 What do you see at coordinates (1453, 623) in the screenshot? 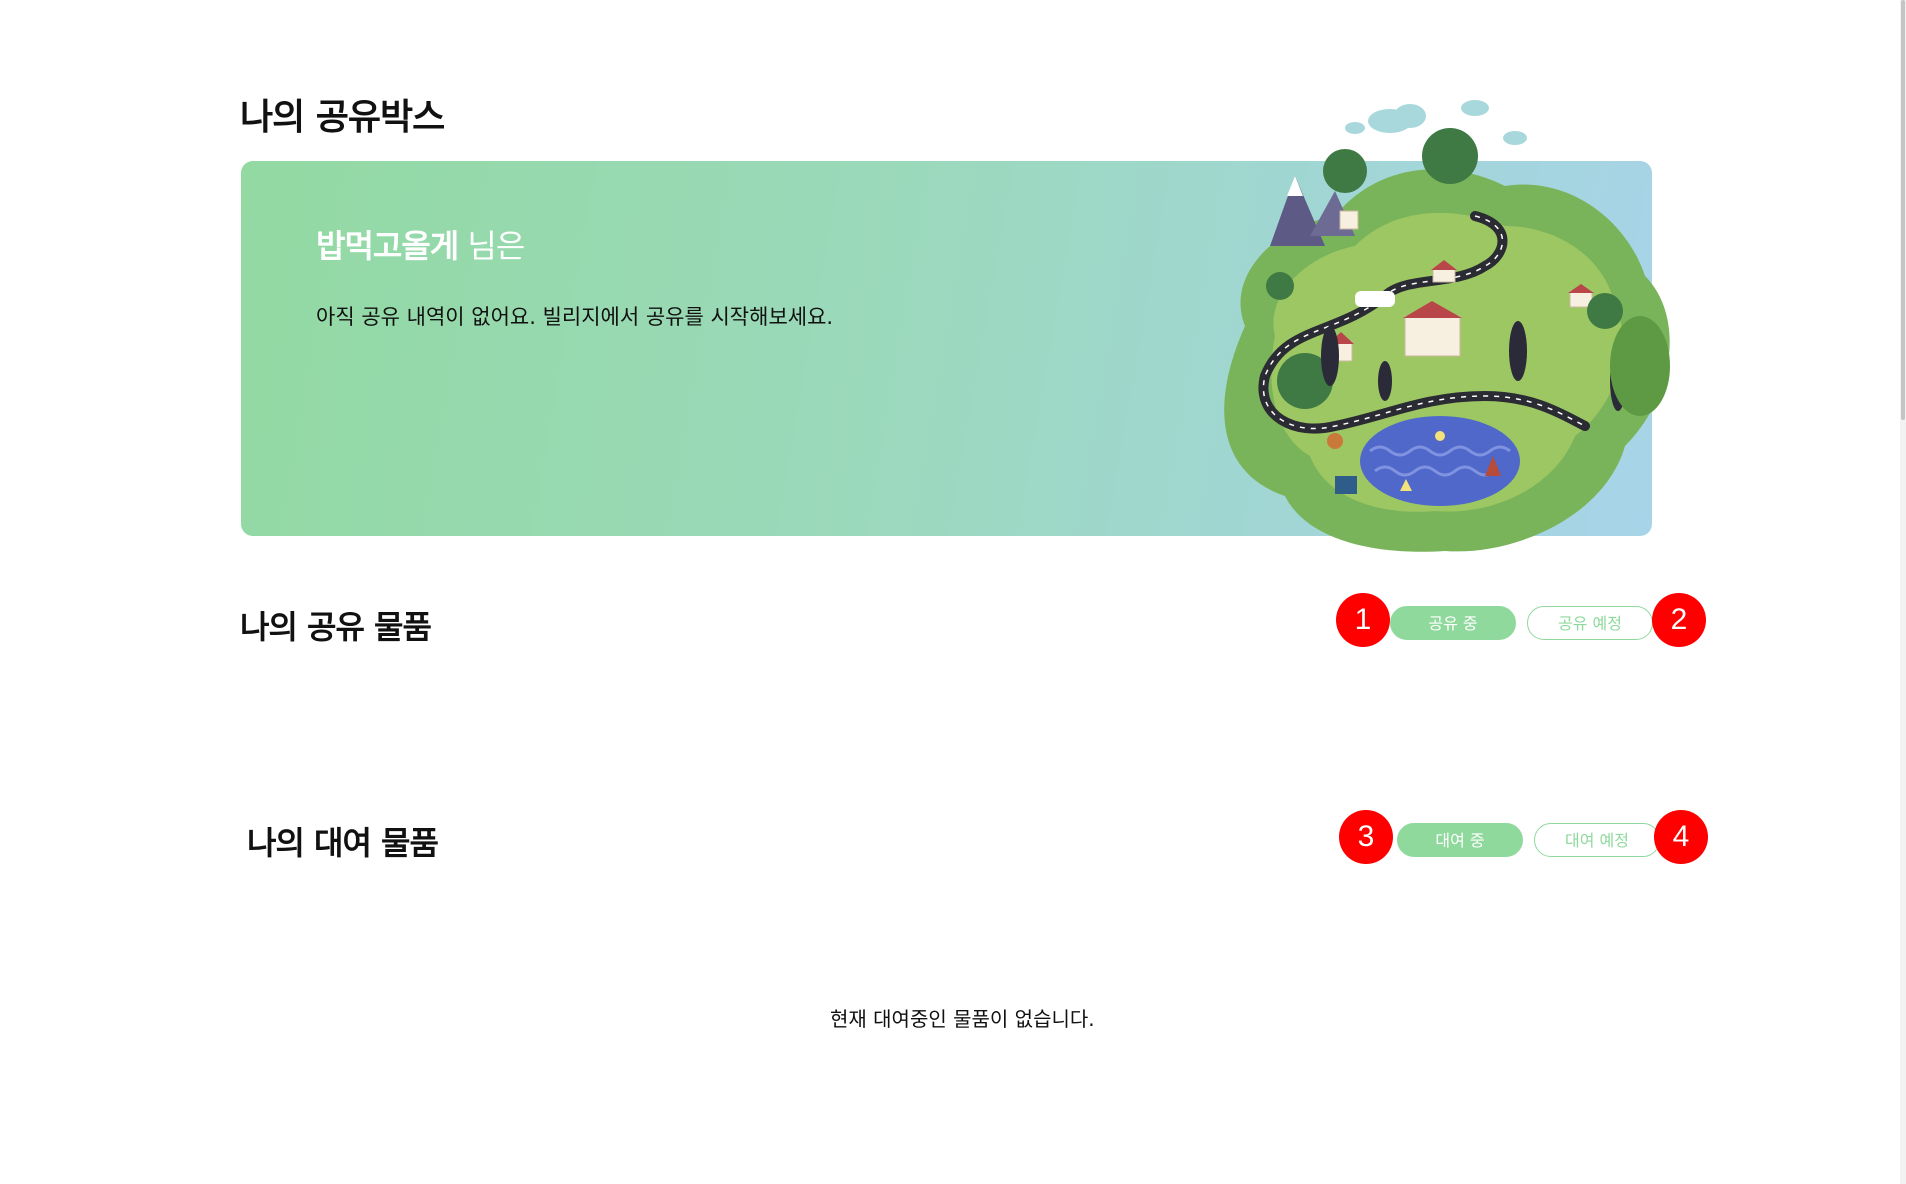
I see `tab-sharing-now: 공유 중` at bounding box center [1453, 623].